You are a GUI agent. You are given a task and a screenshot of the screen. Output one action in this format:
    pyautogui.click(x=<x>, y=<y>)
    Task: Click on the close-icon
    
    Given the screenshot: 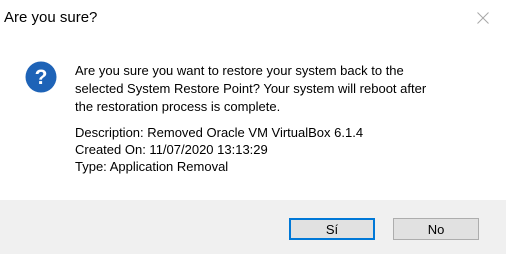 What is the action you would take?
    pyautogui.click(x=483, y=18)
    